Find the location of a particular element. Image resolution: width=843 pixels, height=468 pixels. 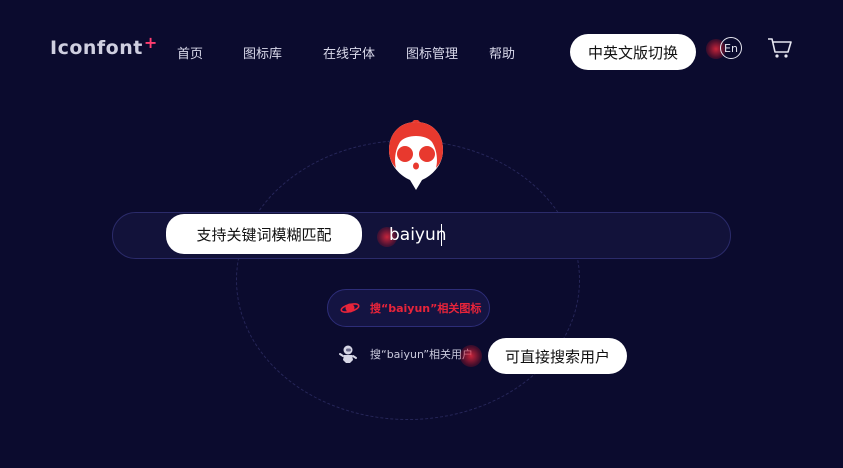

language-button: En is located at coordinates (731, 48).